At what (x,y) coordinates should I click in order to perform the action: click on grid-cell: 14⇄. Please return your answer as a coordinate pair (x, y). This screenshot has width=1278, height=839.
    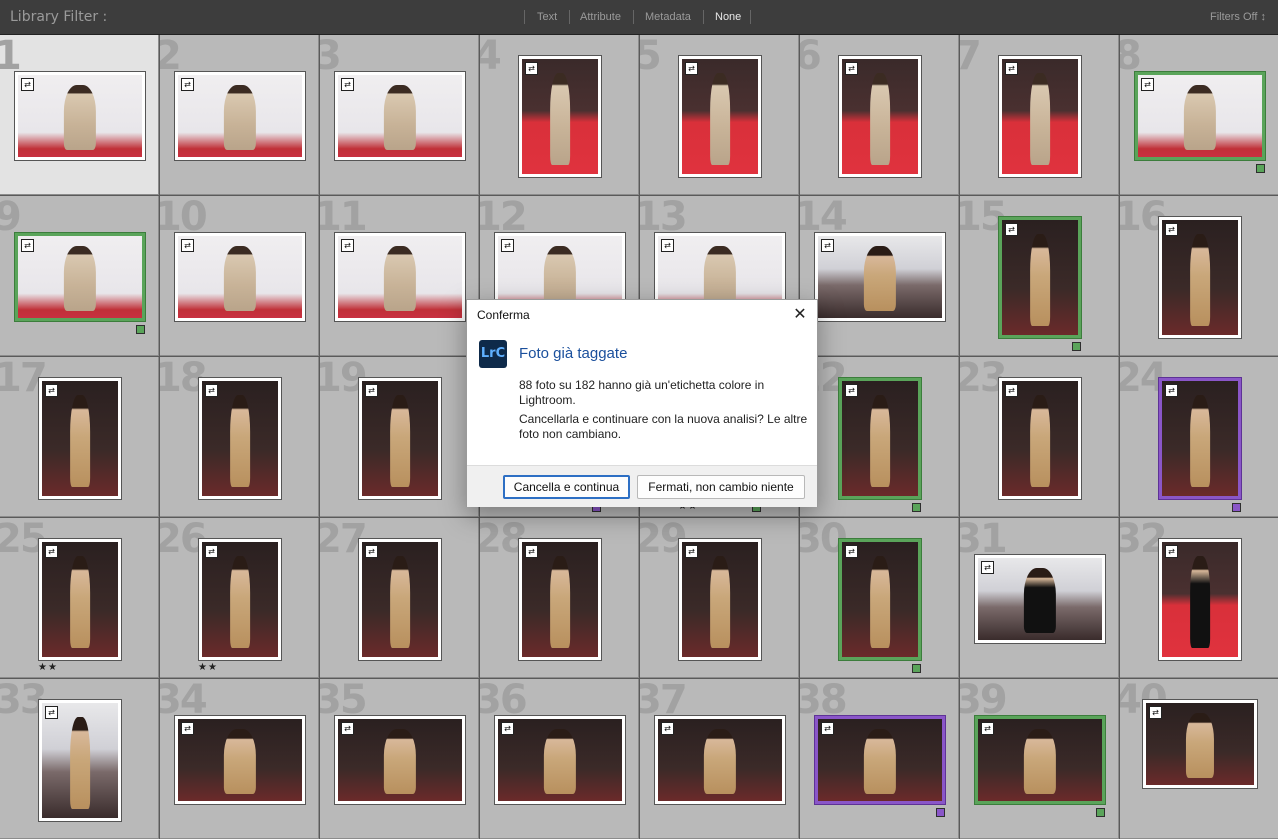
    Looking at the image, I should click on (879, 276).